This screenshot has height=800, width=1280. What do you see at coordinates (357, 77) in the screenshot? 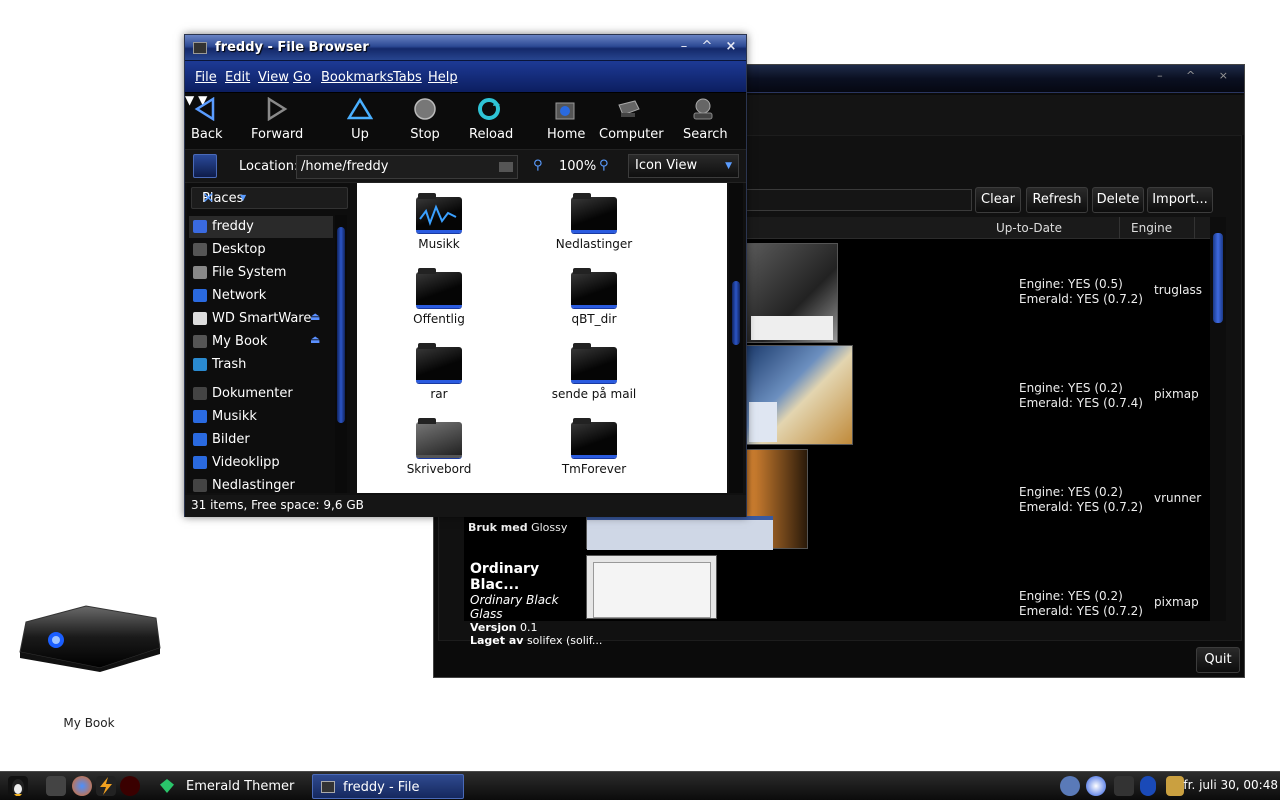
I see `menu-bookmarks: Bookmarks` at bounding box center [357, 77].